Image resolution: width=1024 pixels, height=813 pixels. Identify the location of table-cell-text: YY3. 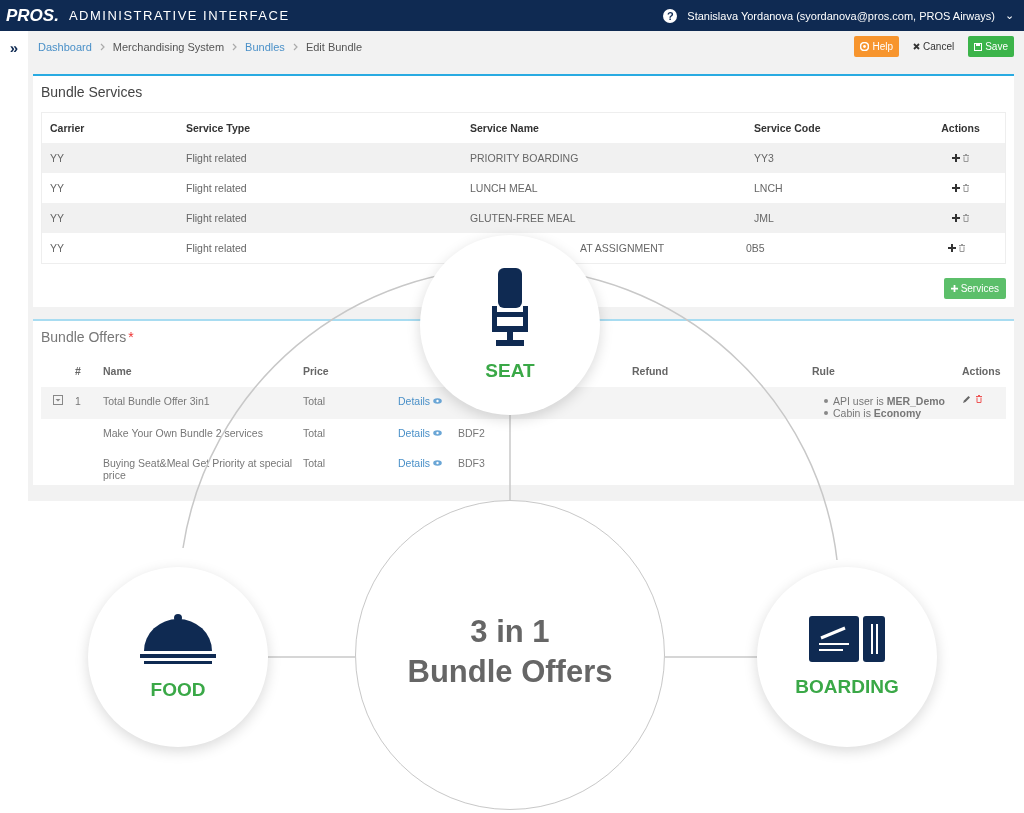
(764, 158).